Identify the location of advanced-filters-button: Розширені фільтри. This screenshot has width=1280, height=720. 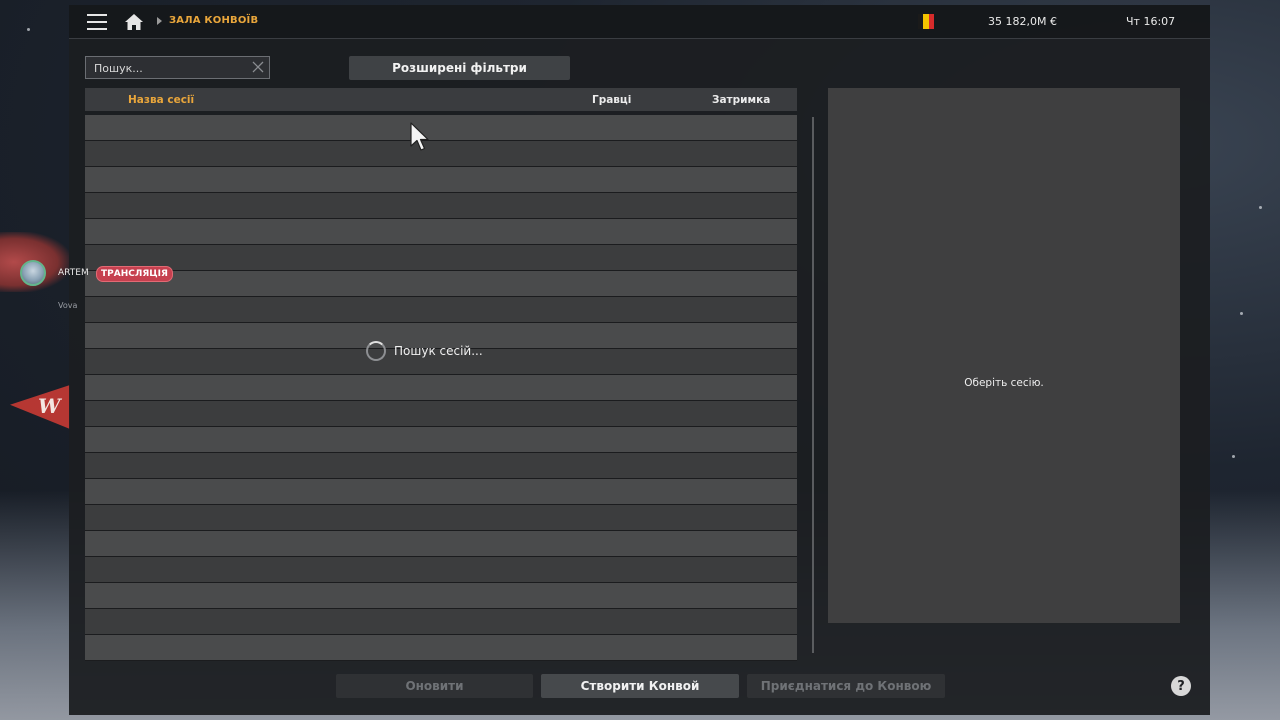
(459, 68).